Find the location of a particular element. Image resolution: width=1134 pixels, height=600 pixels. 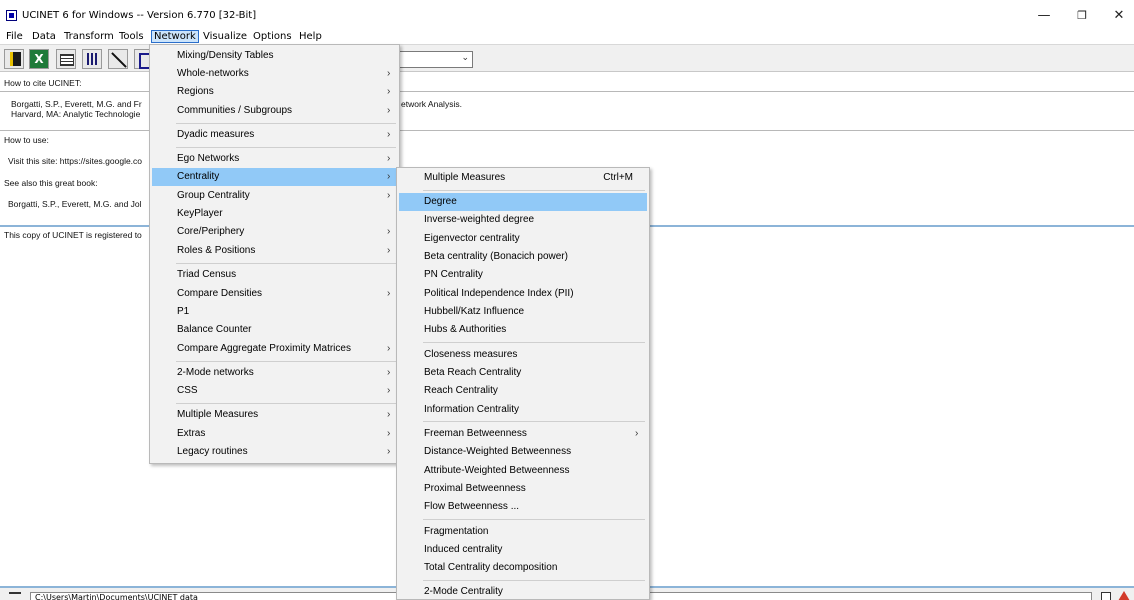

use-heading: How to use: is located at coordinates (26, 140).